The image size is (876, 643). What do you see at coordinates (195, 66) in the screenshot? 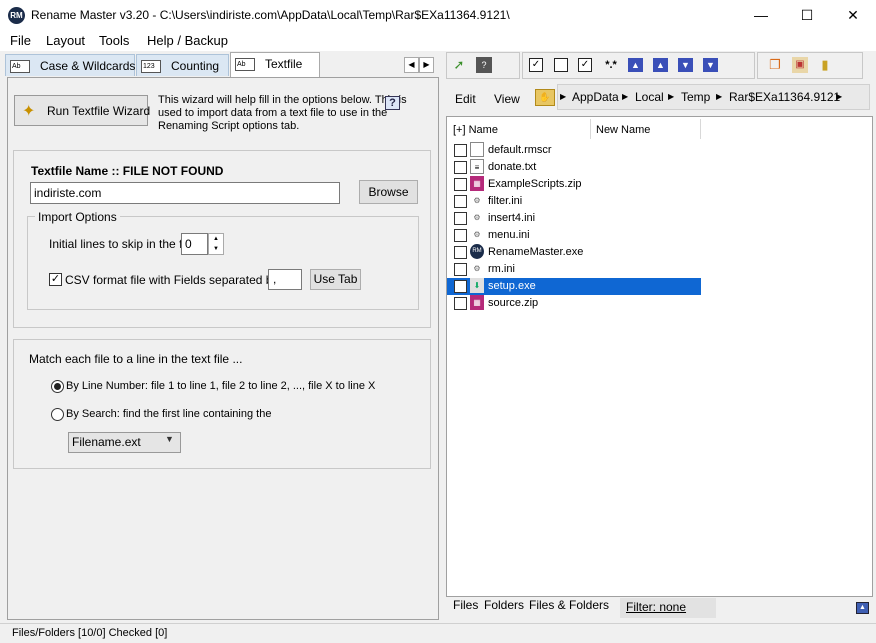
I see `tab-label: Counting` at bounding box center [195, 66].